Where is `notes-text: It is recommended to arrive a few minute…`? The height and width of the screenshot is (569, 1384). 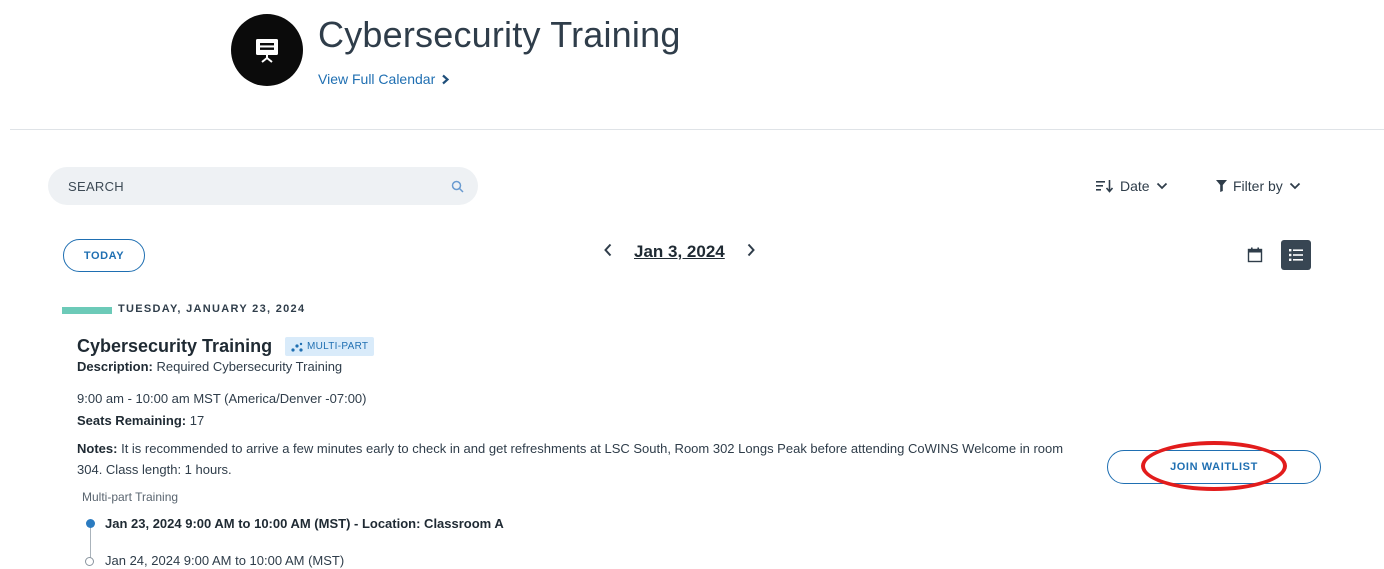
notes-text: It is recommended to arrive a few minute… is located at coordinates (570, 459).